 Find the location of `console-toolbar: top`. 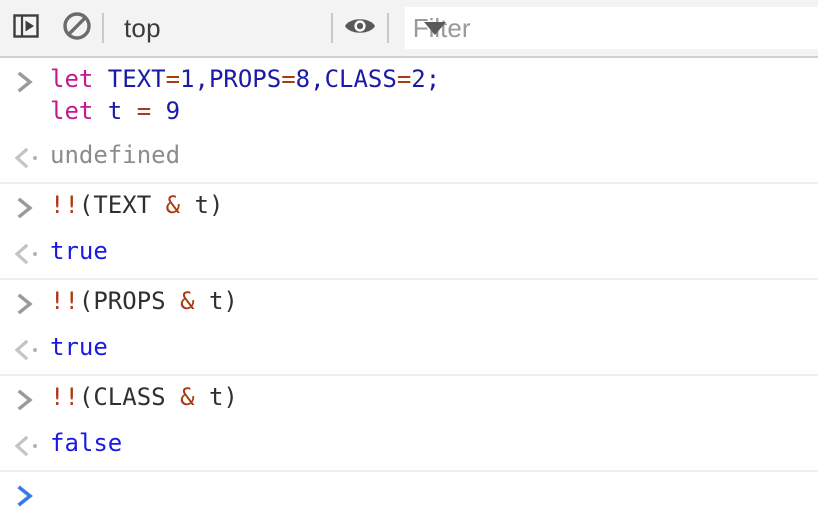

console-toolbar: top is located at coordinates (409, 29).